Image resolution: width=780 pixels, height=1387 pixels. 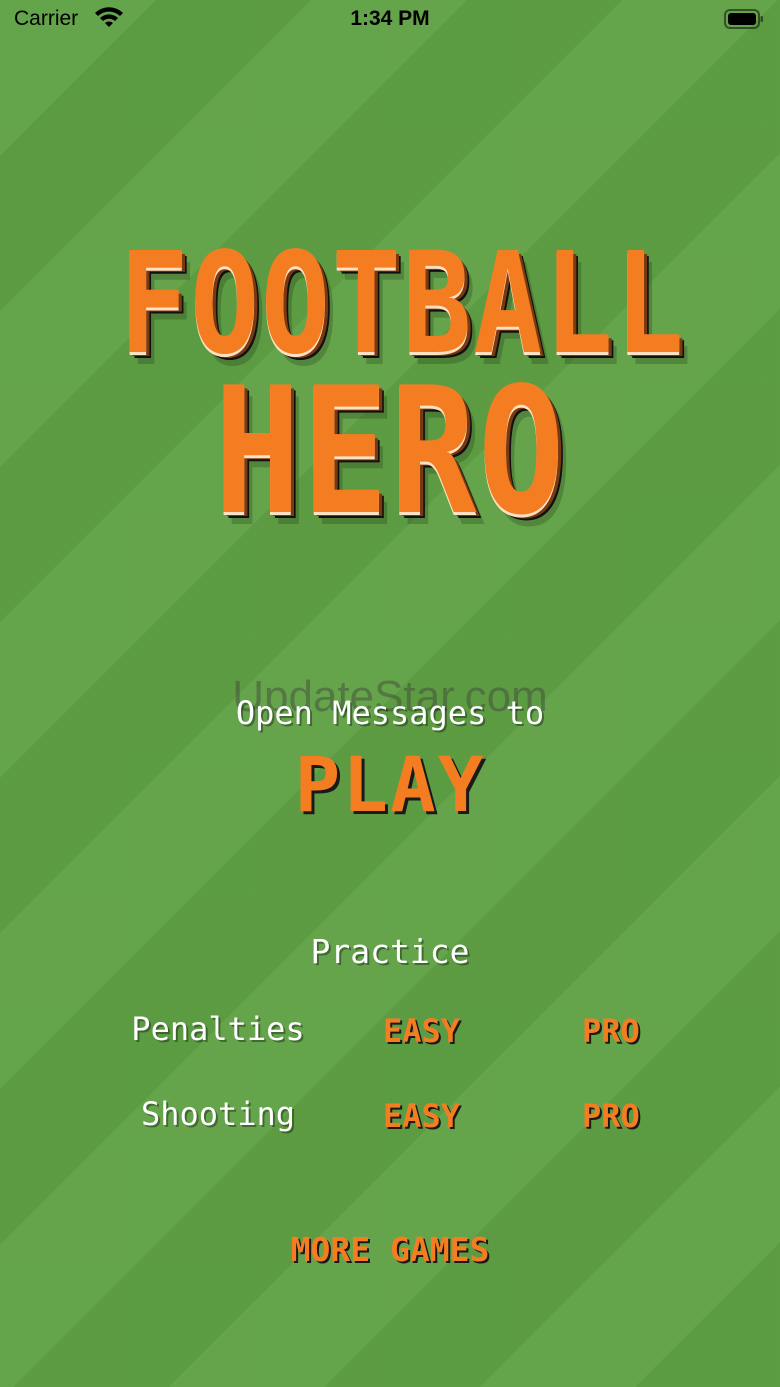 What do you see at coordinates (421, 1031) in the screenshot?
I see `penalties-easy-button: EASY` at bounding box center [421, 1031].